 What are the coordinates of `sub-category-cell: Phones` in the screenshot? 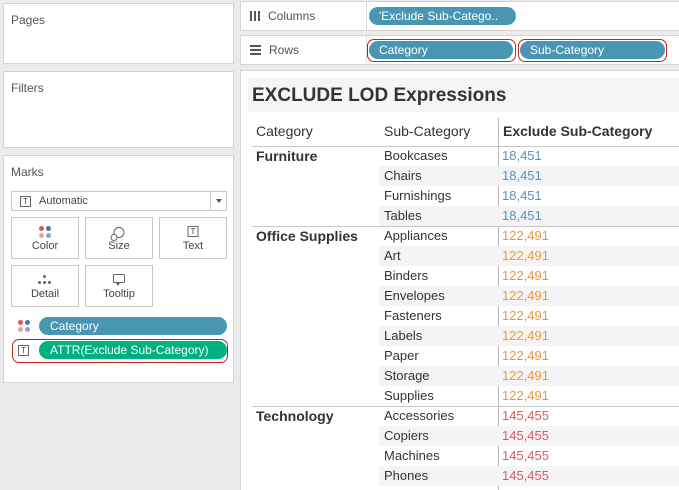 It's located at (406, 475).